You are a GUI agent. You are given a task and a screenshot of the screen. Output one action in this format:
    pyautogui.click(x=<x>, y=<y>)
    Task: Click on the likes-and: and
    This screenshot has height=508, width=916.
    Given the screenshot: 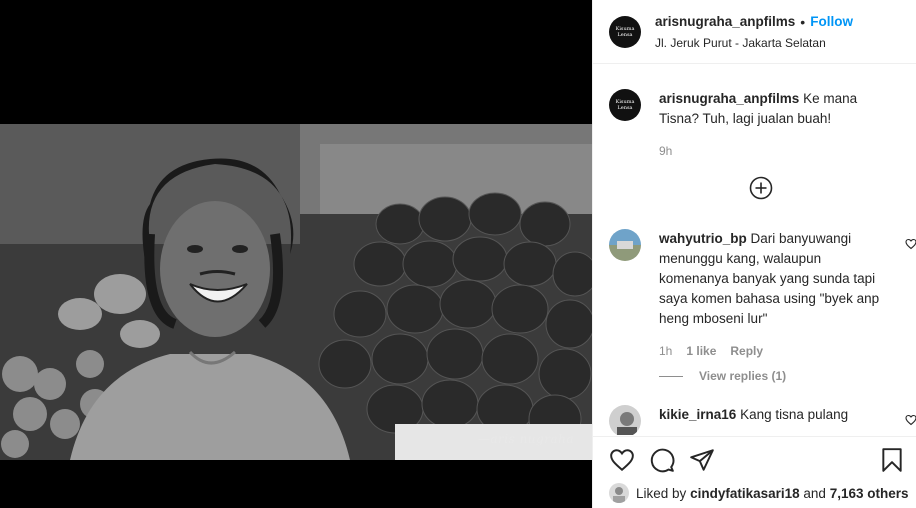 What is the action you would take?
    pyautogui.click(x=814, y=493)
    